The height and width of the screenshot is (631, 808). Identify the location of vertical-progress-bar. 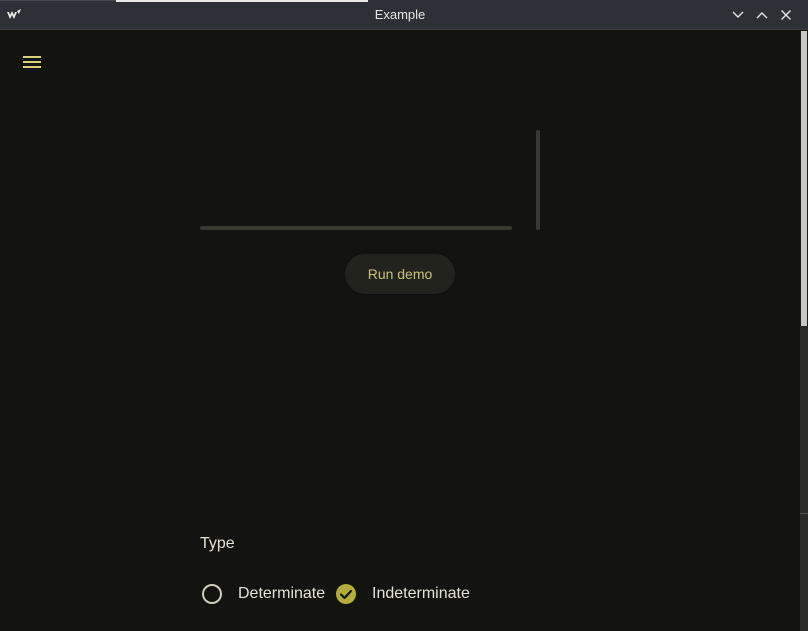
(538, 180).